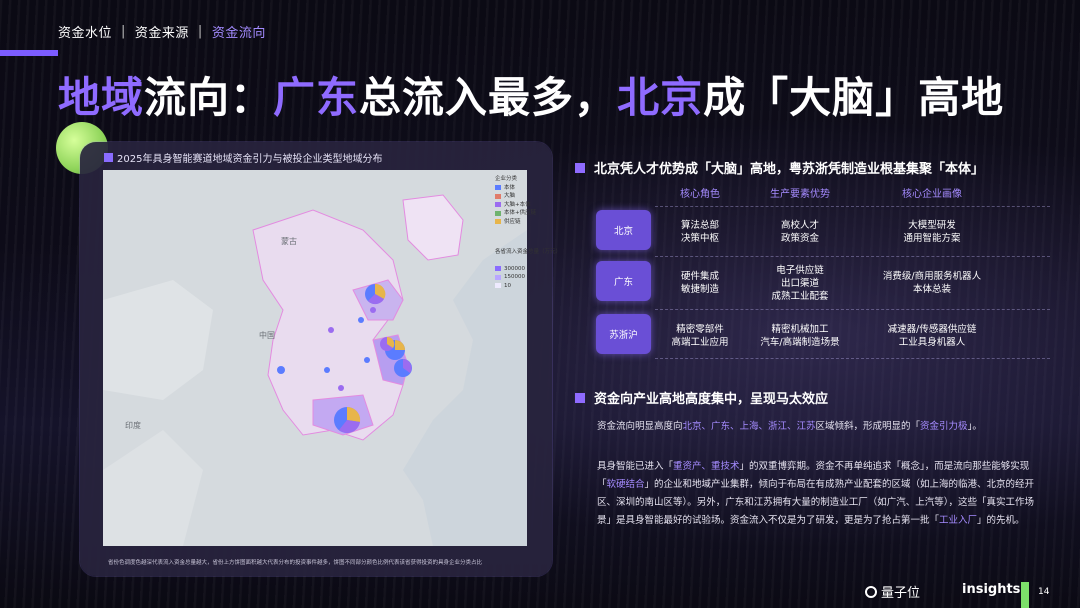 The height and width of the screenshot is (608, 1080). What do you see at coordinates (932, 329) in the screenshot?
I see `cell-line: 减速器/传感器供应链` at bounding box center [932, 329].